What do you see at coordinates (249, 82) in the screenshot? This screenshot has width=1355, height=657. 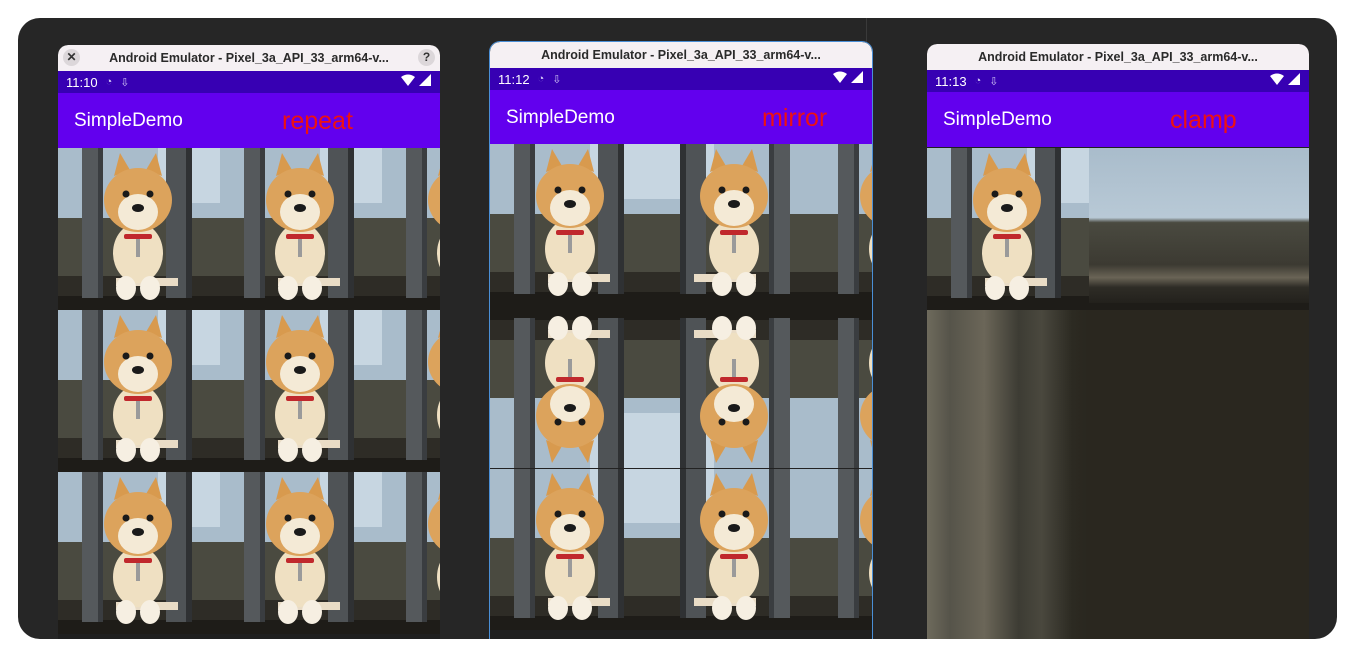 I see `status-bar: 11:10 ◔ ⇩` at bounding box center [249, 82].